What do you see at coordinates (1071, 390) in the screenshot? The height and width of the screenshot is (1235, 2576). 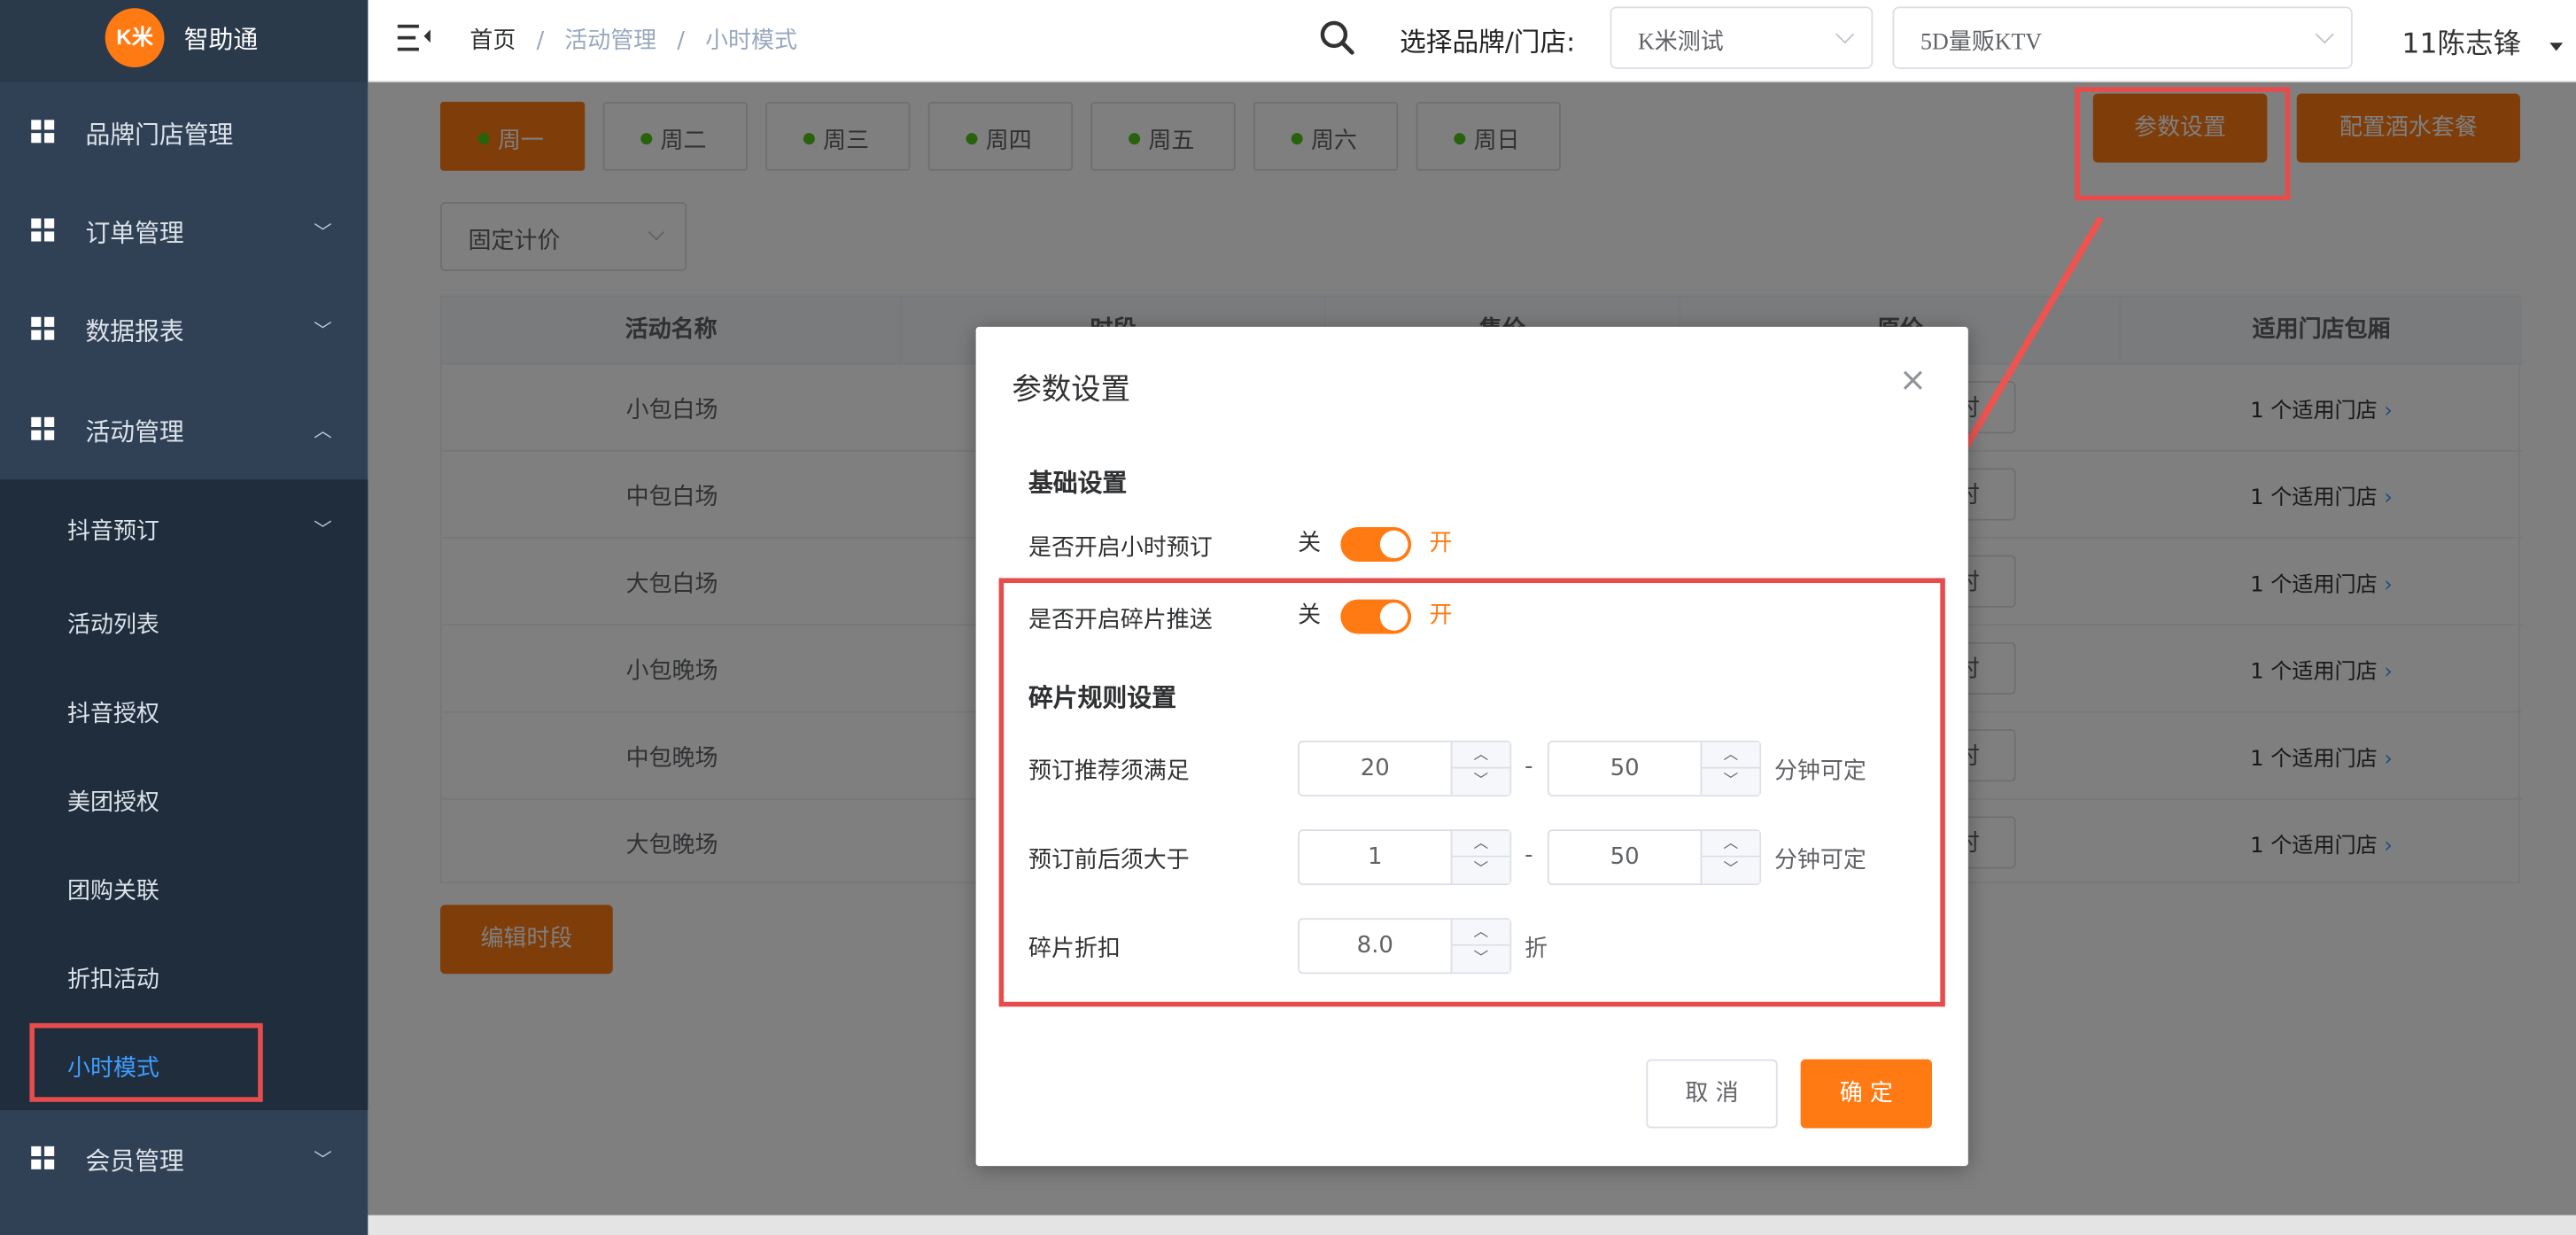 I see `dialog-title: 参数设置` at bounding box center [1071, 390].